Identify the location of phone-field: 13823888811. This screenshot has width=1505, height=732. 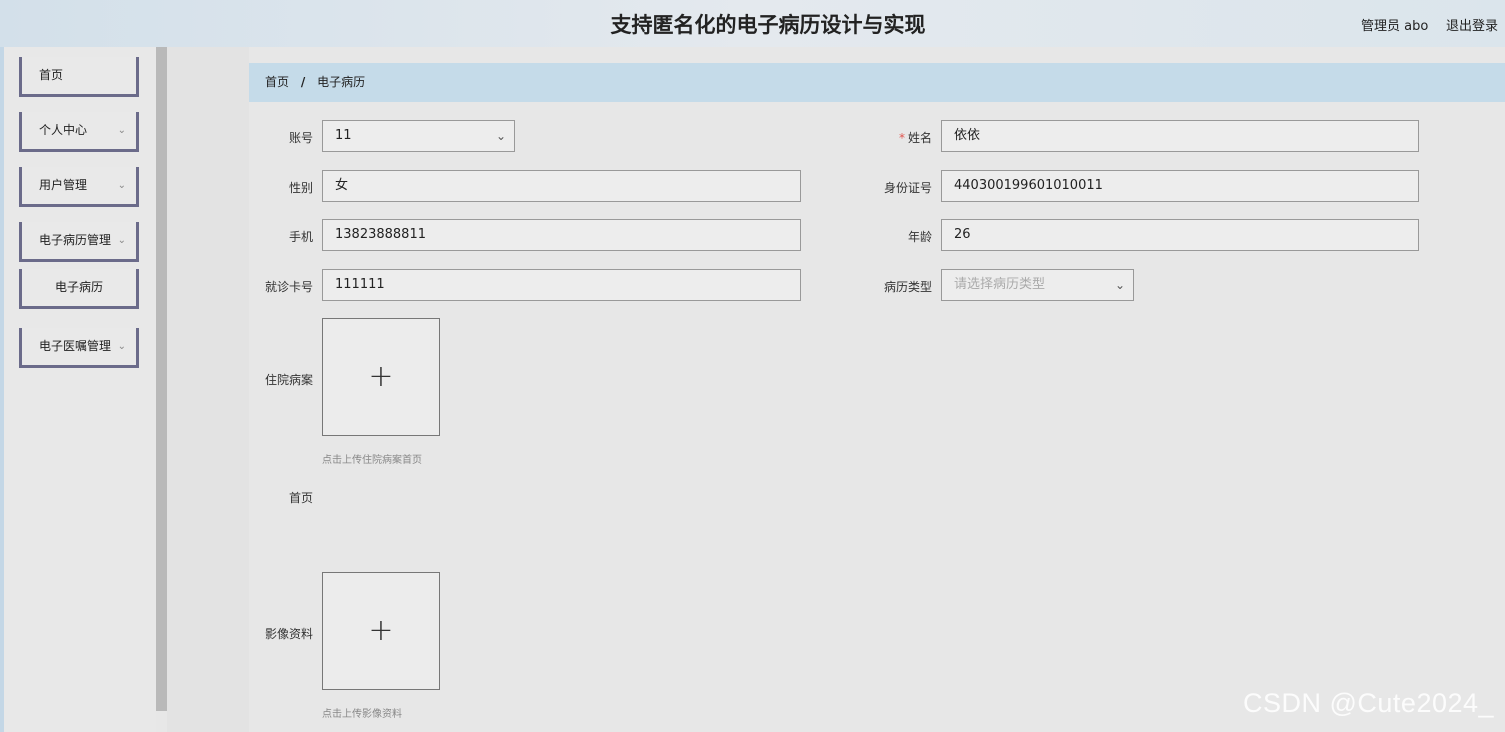
(561, 235).